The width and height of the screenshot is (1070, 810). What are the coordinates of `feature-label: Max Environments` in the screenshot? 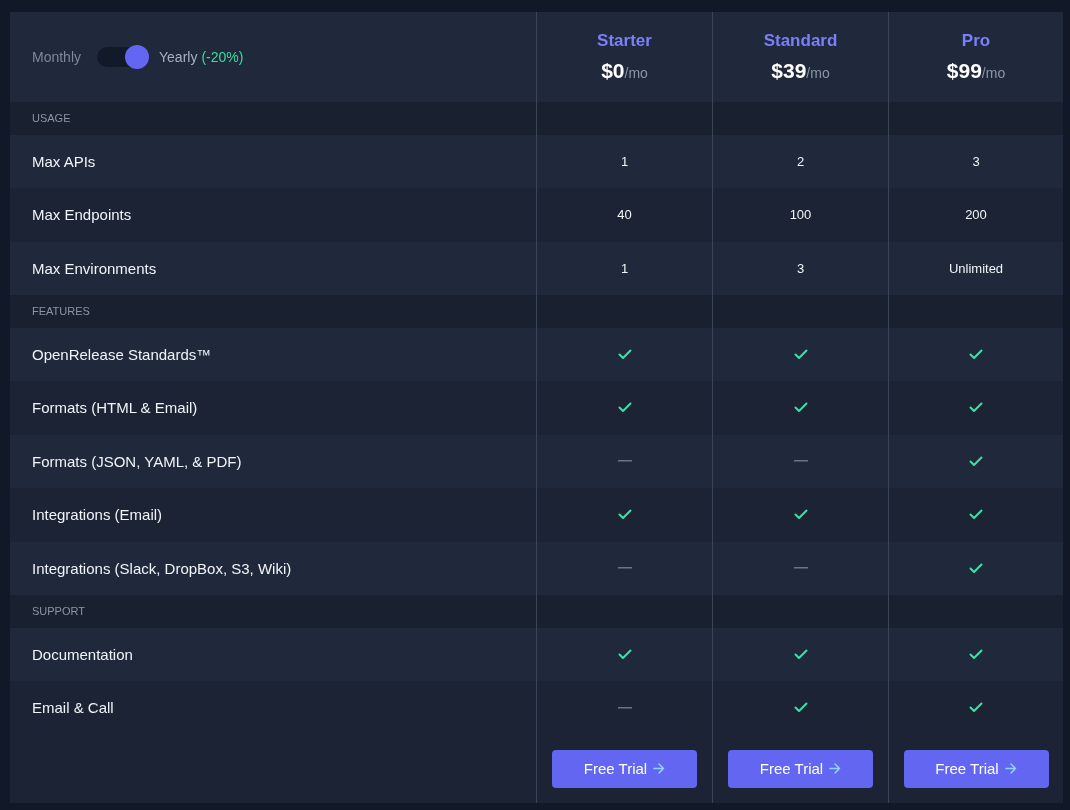 It's located at (94, 268).